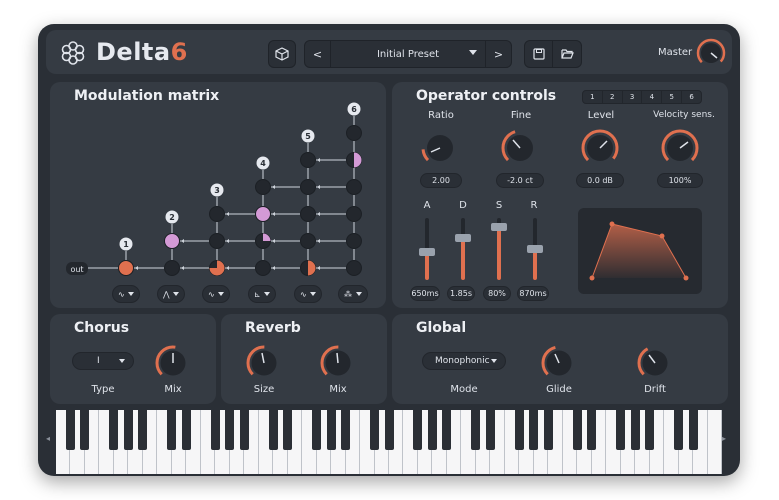 The width and height of the screenshot is (779, 500). What do you see at coordinates (338, 363) in the screenshot?
I see `reverb-mix-knob` at bounding box center [338, 363].